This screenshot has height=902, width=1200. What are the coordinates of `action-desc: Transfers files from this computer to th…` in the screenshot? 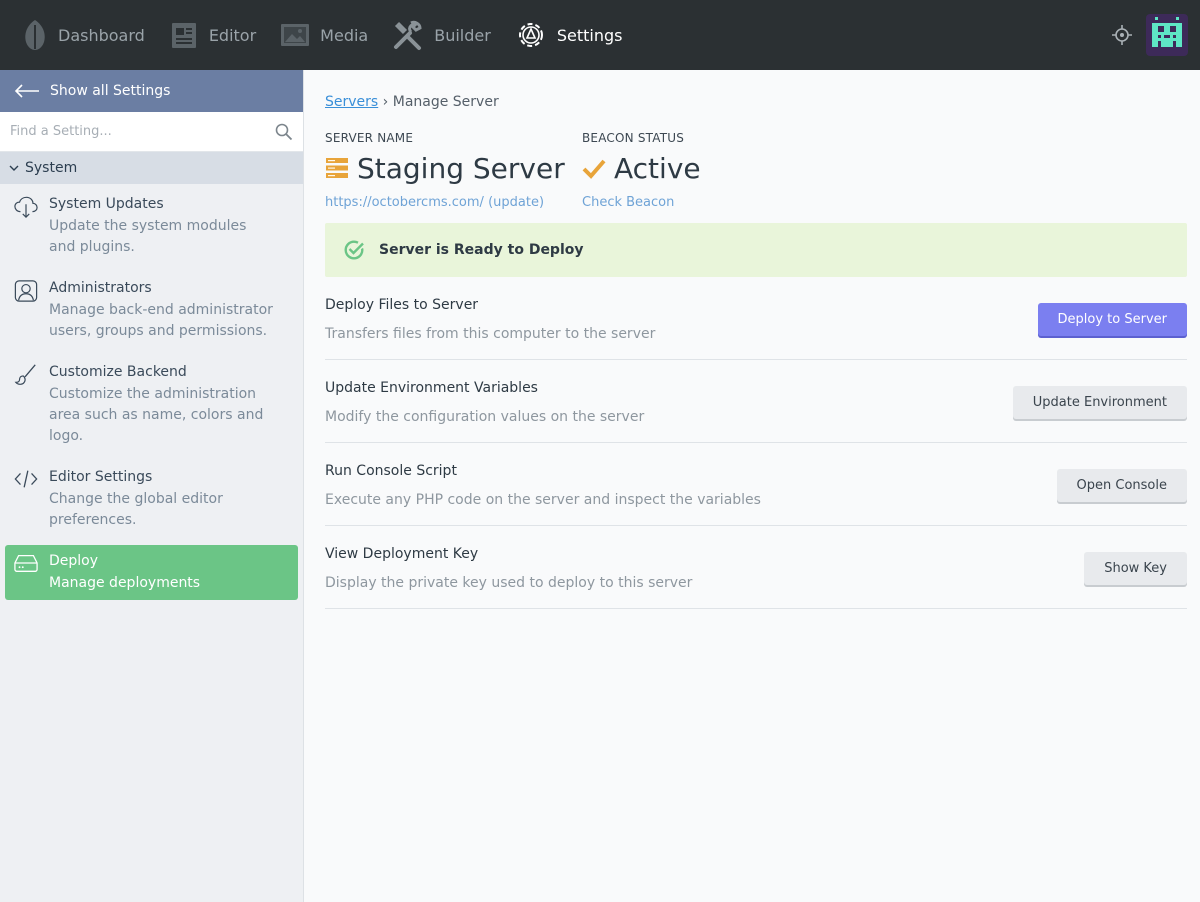 It's located at (490, 334).